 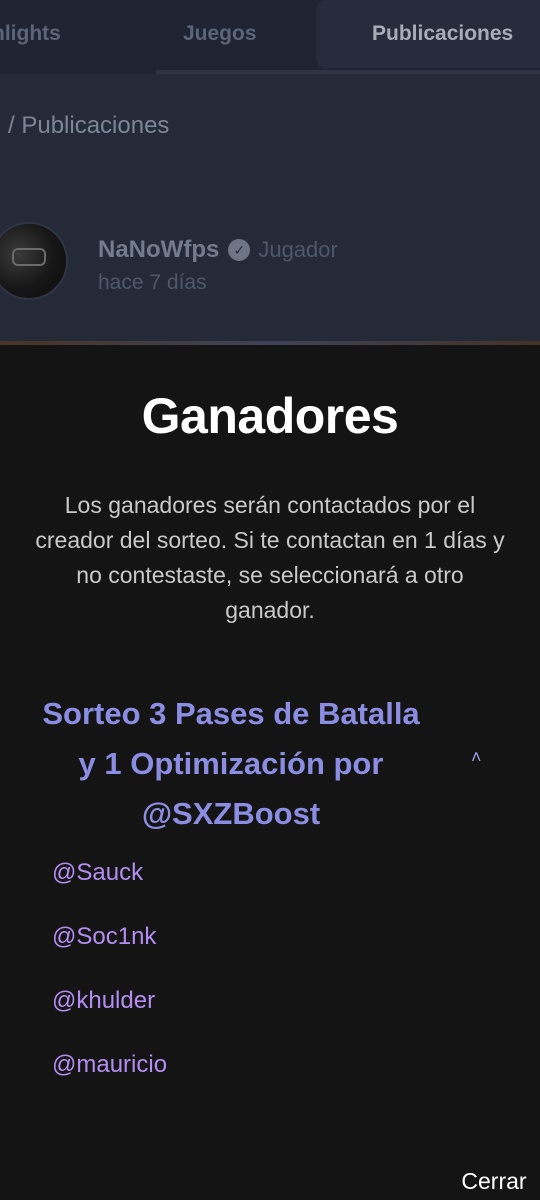 I want to click on post-timestamp: hace 7 días, so click(x=152, y=282).